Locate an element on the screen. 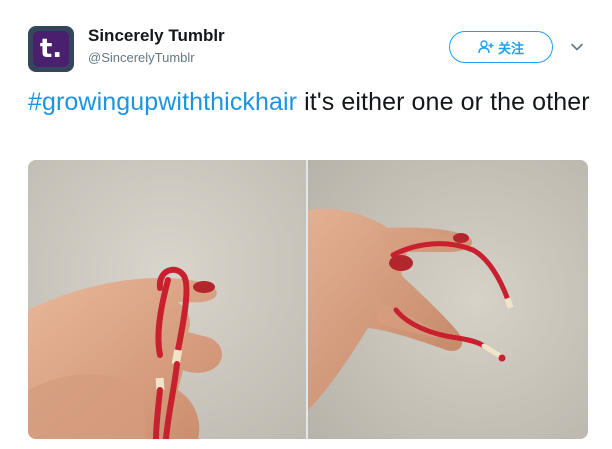 Image resolution: width=612 pixels, height=449 pixels. follow-button-label: 关注 is located at coordinates (510, 48).